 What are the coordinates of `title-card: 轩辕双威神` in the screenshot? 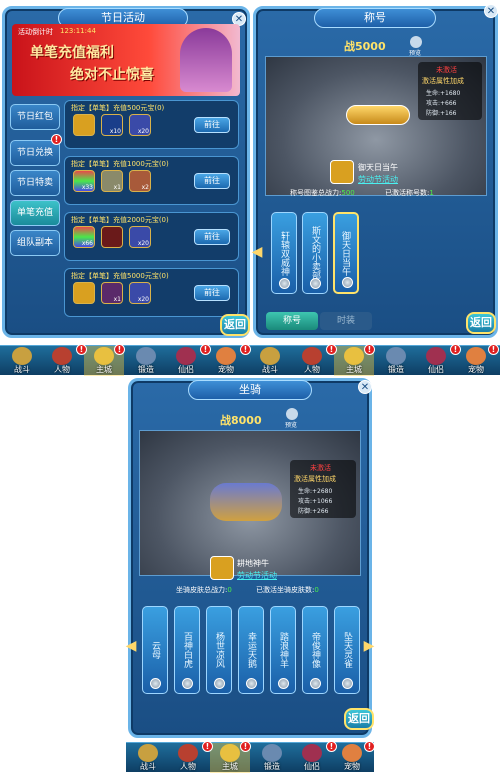 It's located at (284, 253).